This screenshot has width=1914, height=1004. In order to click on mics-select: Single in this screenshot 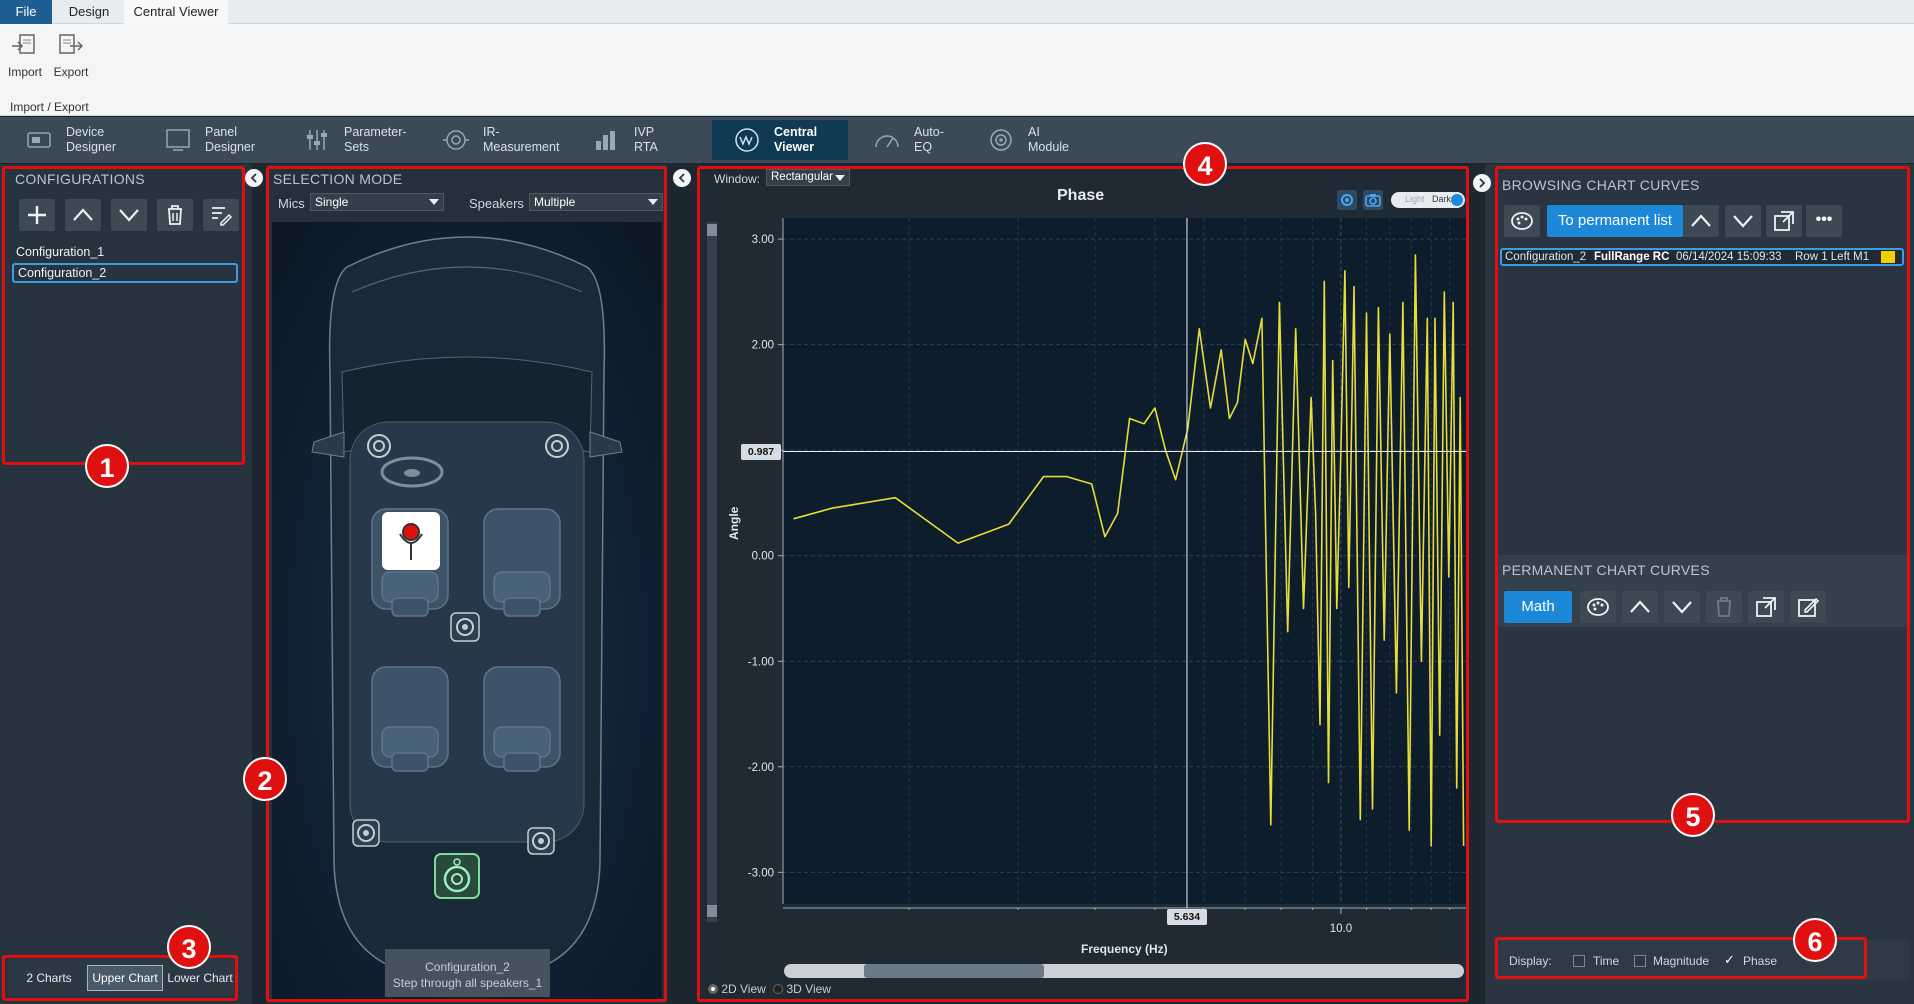, I will do `click(377, 202)`.